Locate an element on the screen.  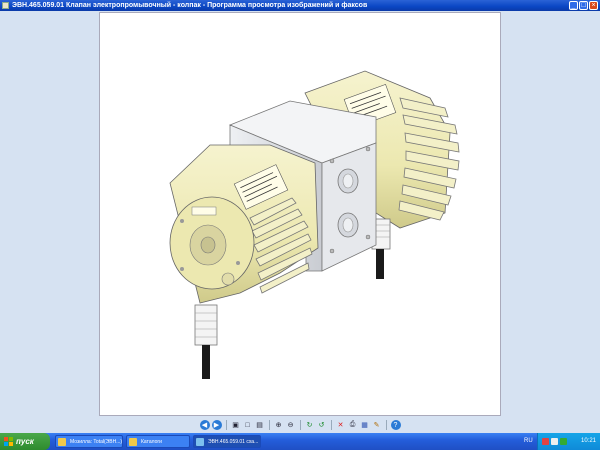
best-fit-button: ▣ is located at coordinates (236, 425).